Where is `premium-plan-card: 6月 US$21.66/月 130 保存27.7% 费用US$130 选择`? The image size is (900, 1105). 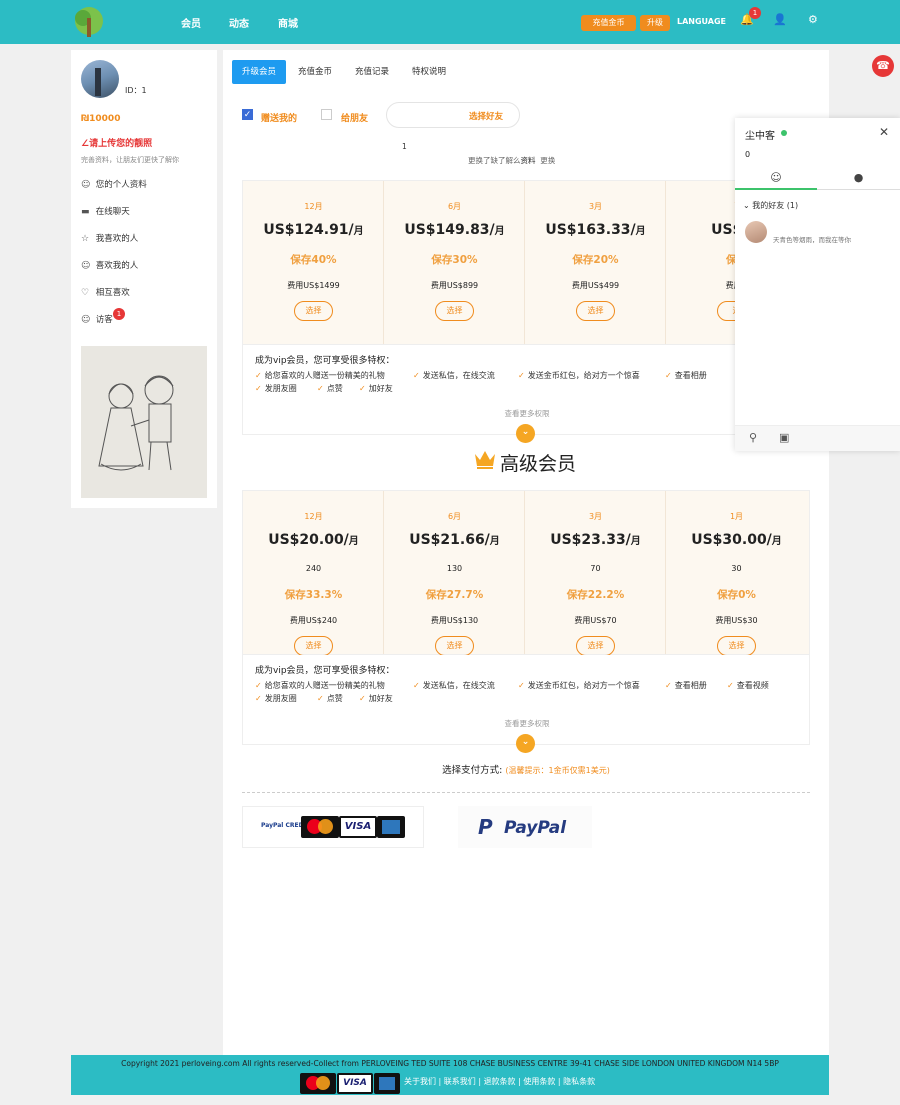
premium-plan-card: 6月 US$21.66/月 130 保存27.7% 费用US$130 选择 is located at coordinates (454, 573).